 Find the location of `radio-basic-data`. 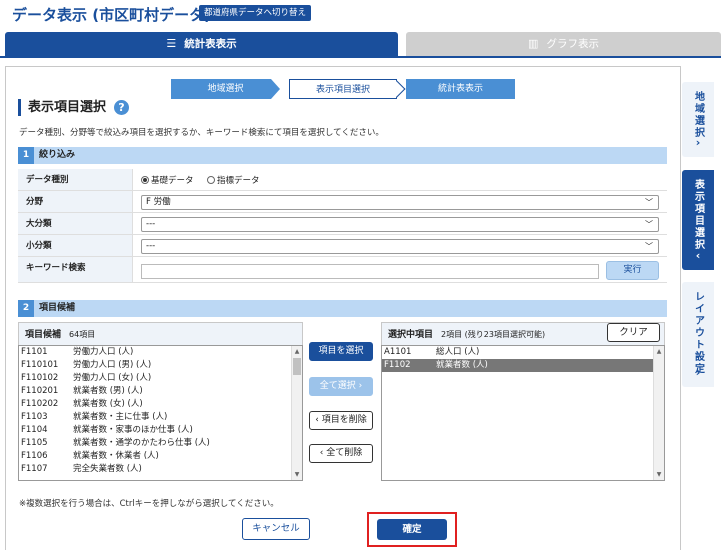

radio-basic-data is located at coordinates (145, 180).